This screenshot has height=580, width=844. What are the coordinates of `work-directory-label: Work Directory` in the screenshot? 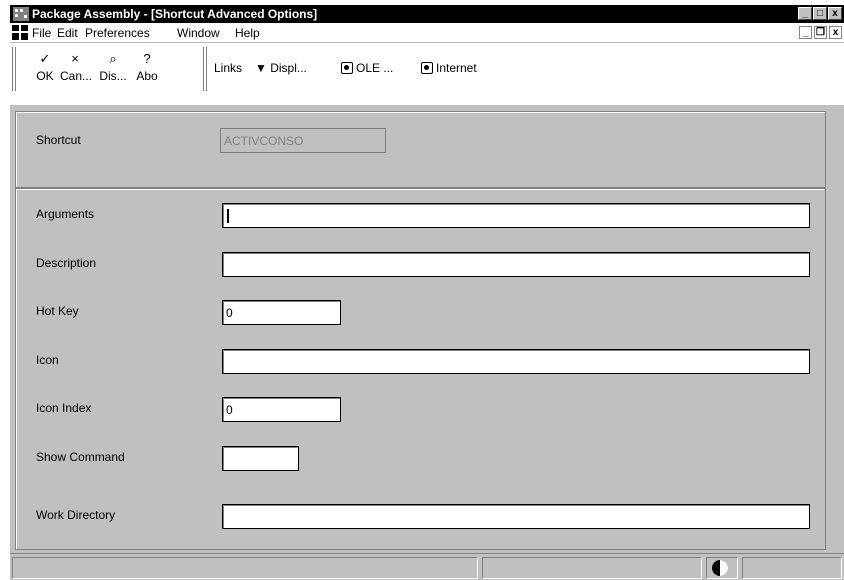 It's located at (76, 515).